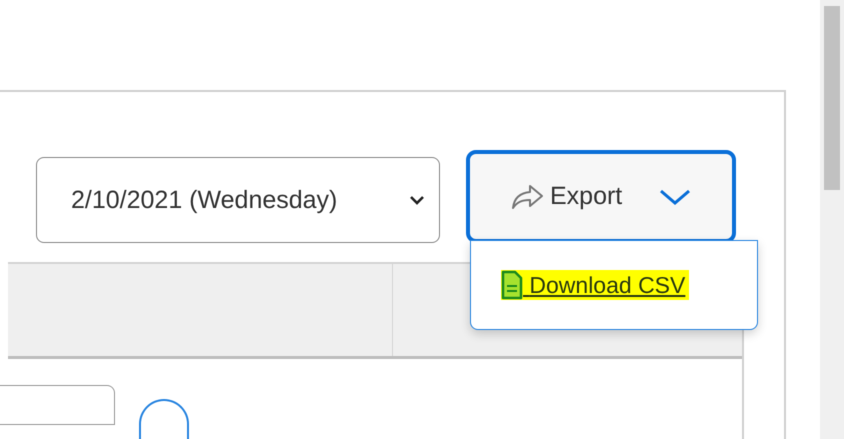  Describe the element at coordinates (164, 419) in the screenshot. I see `circle-button` at that location.